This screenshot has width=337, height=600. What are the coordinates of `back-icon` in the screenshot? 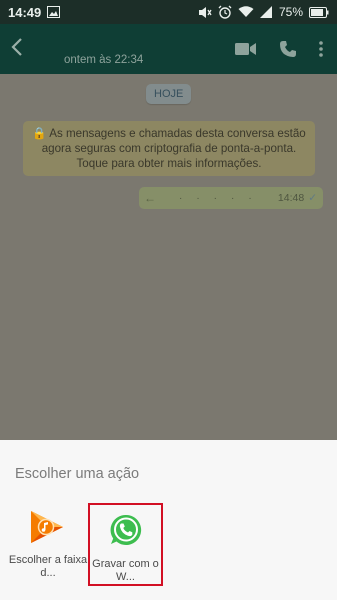 It's located at (17, 49).